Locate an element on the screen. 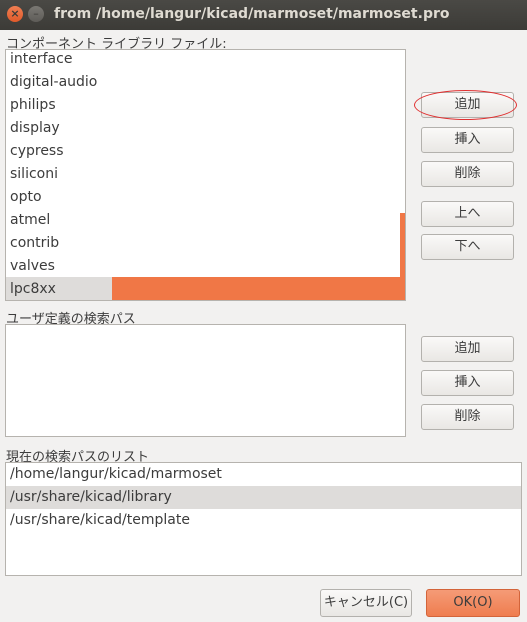 This screenshot has height=622, width=527. minimize-icon: – is located at coordinates (36, 14).